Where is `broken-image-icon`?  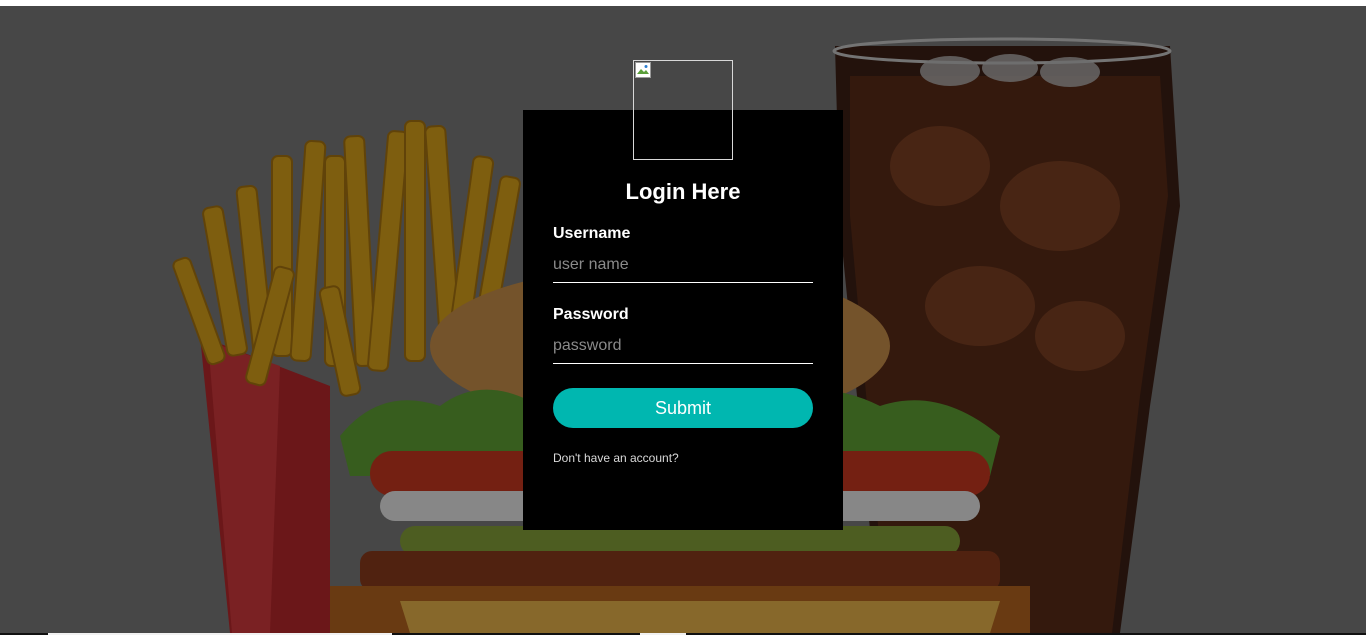 broken-image-icon is located at coordinates (643, 70).